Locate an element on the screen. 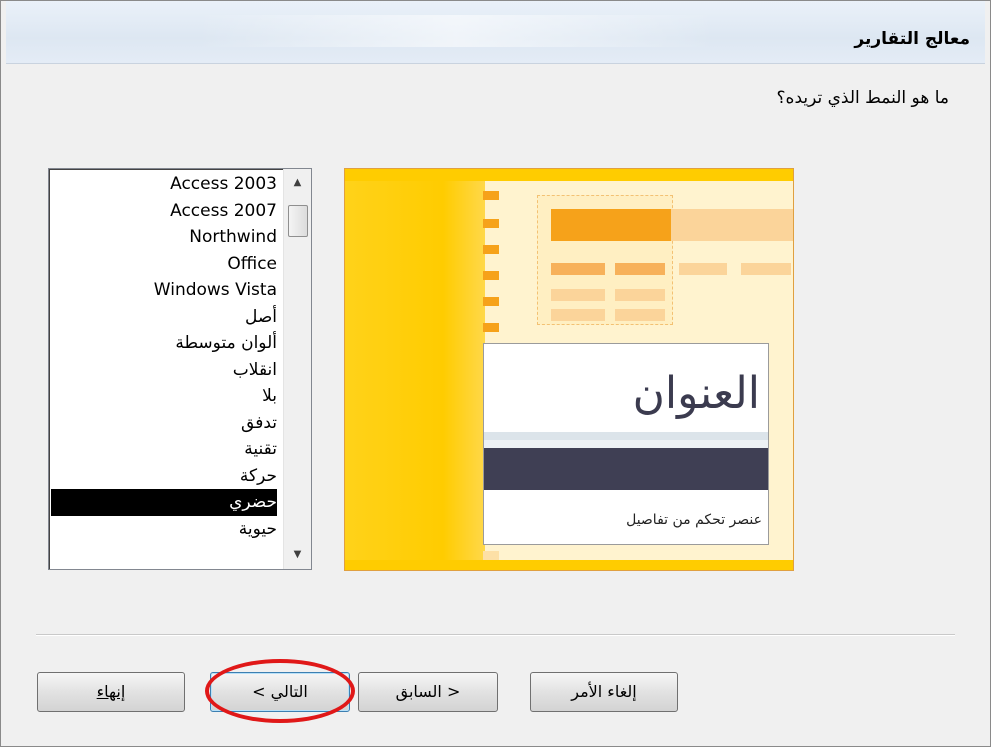 The width and height of the screenshot is (993, 749). title-bar: معالج التقارير is located at coordinates (495, 32).